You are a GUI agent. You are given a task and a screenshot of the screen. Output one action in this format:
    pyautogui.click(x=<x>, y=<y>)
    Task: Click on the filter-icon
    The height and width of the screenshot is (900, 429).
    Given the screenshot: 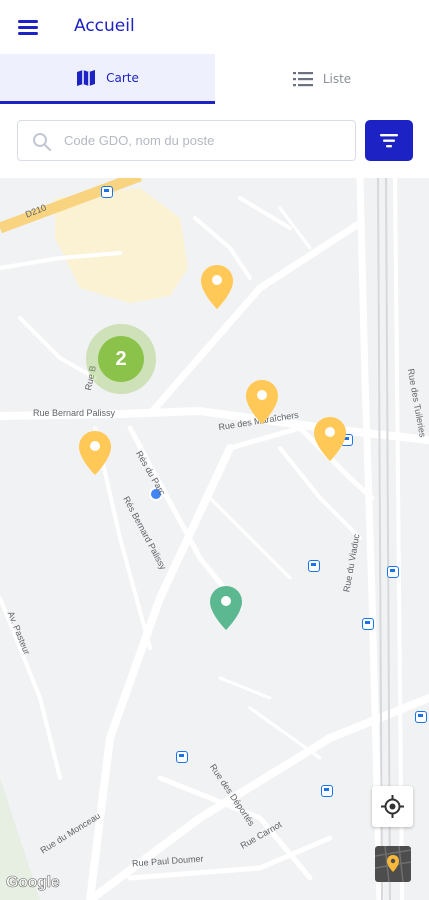 What is the action you would take?
    pyautogui.click(x=389, y=141)
    